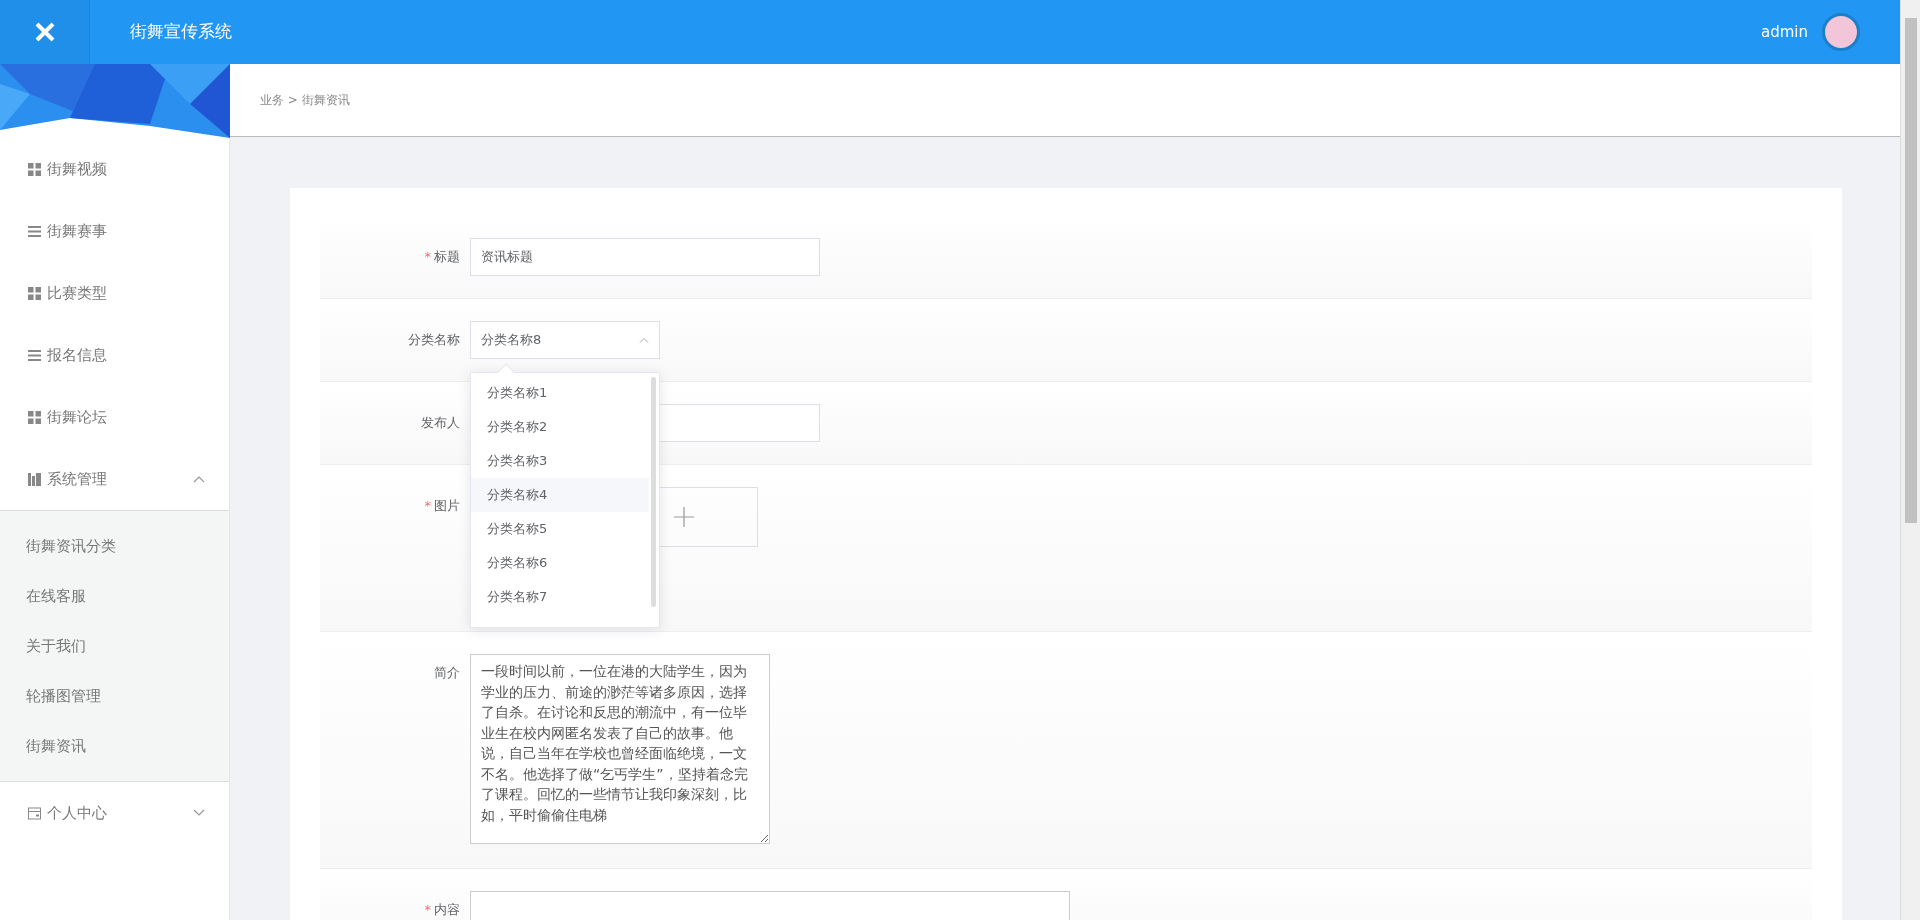 The width and height of the screenshot is (1920, 920). Describe the element at coordinates (560, 427) in the screenshot. I see `dropdown-option: 分类名称2` at that location.